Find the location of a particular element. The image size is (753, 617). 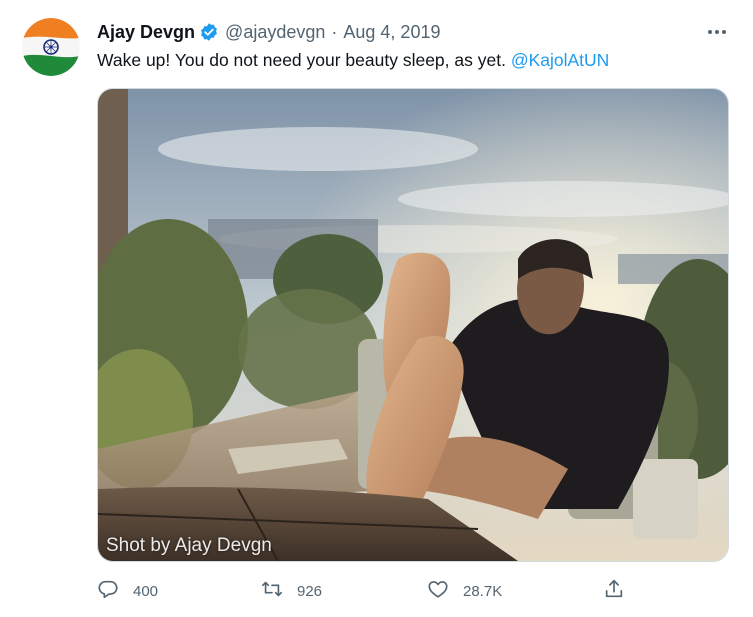

like-count: 28.7K is located at coordinates (483, 591).